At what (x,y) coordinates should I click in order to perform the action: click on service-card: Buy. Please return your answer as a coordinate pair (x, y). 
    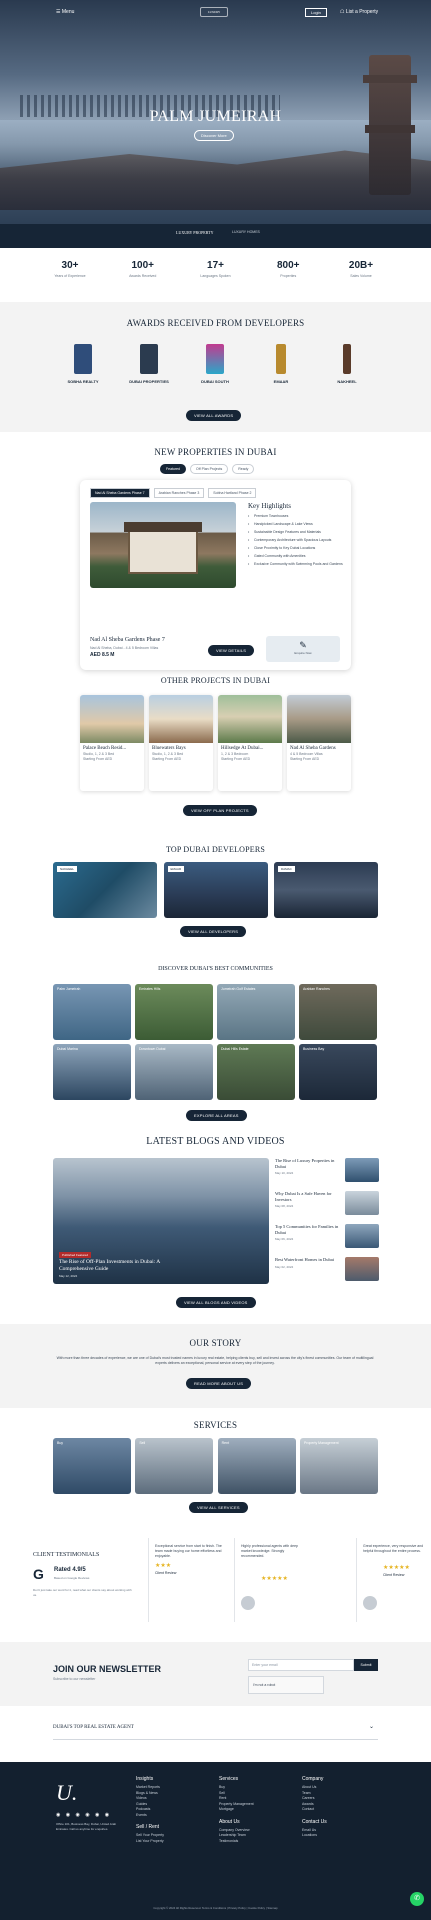
    Looking at the image, I should click on (92, 1466).